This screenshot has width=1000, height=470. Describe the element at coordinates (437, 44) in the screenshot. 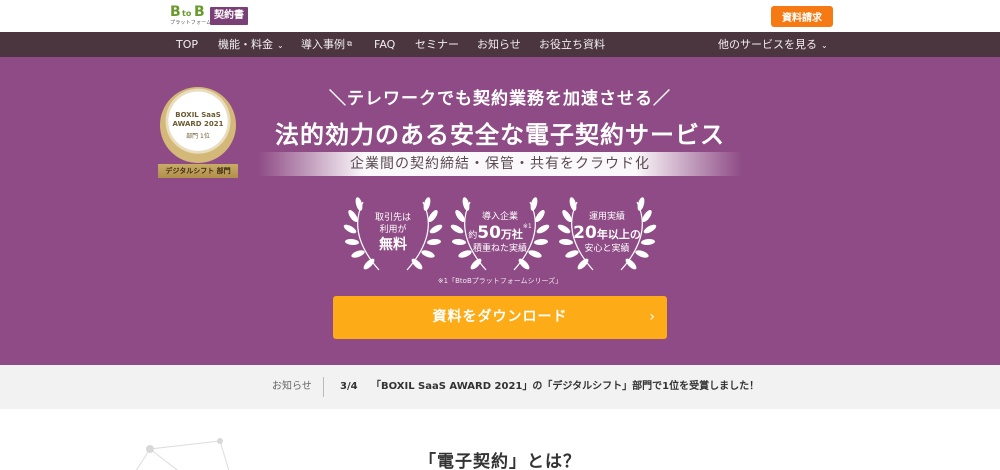

I see `nav-item-seminar: セミナー` at that location.